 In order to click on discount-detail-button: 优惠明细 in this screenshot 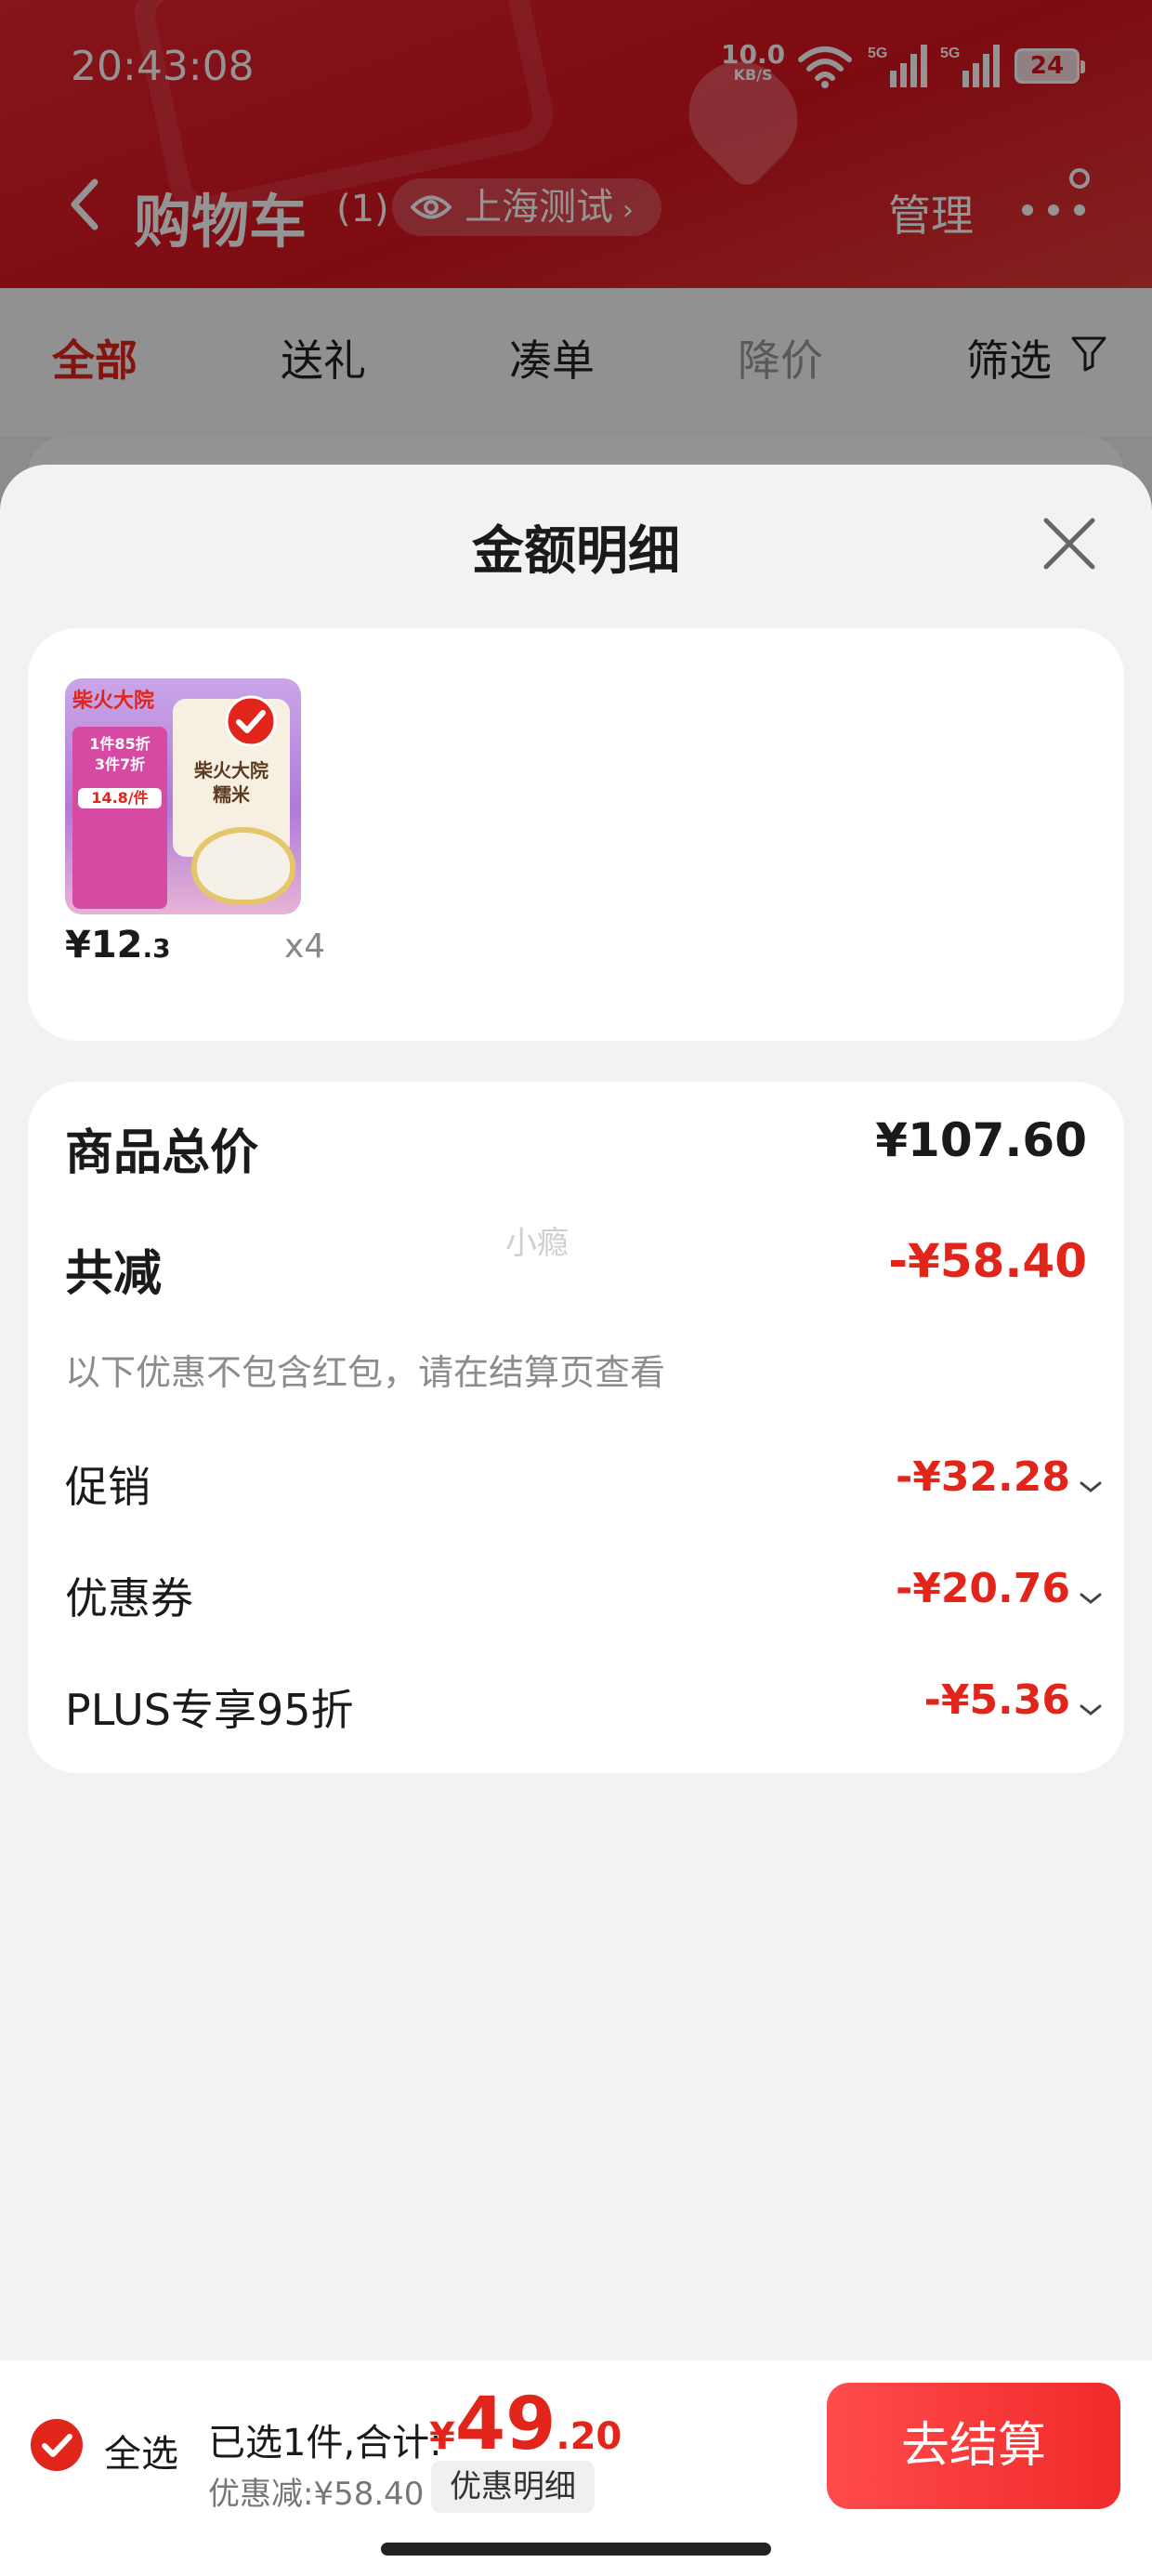, I will do `click(513, 2487)`.